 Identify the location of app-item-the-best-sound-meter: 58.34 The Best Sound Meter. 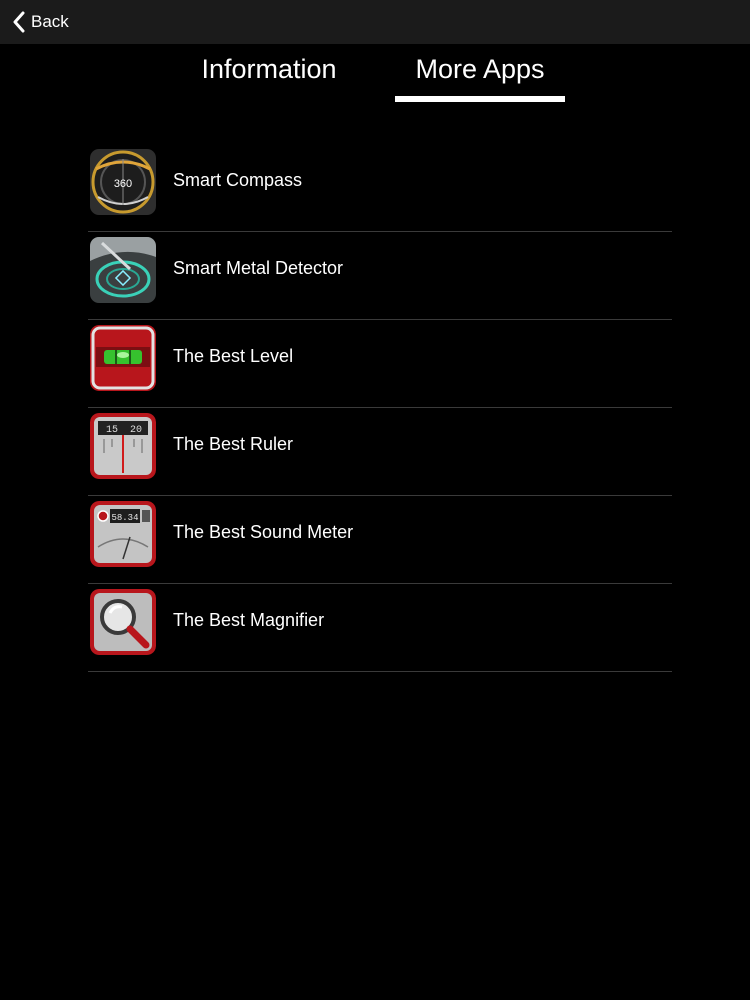
(380, 540).